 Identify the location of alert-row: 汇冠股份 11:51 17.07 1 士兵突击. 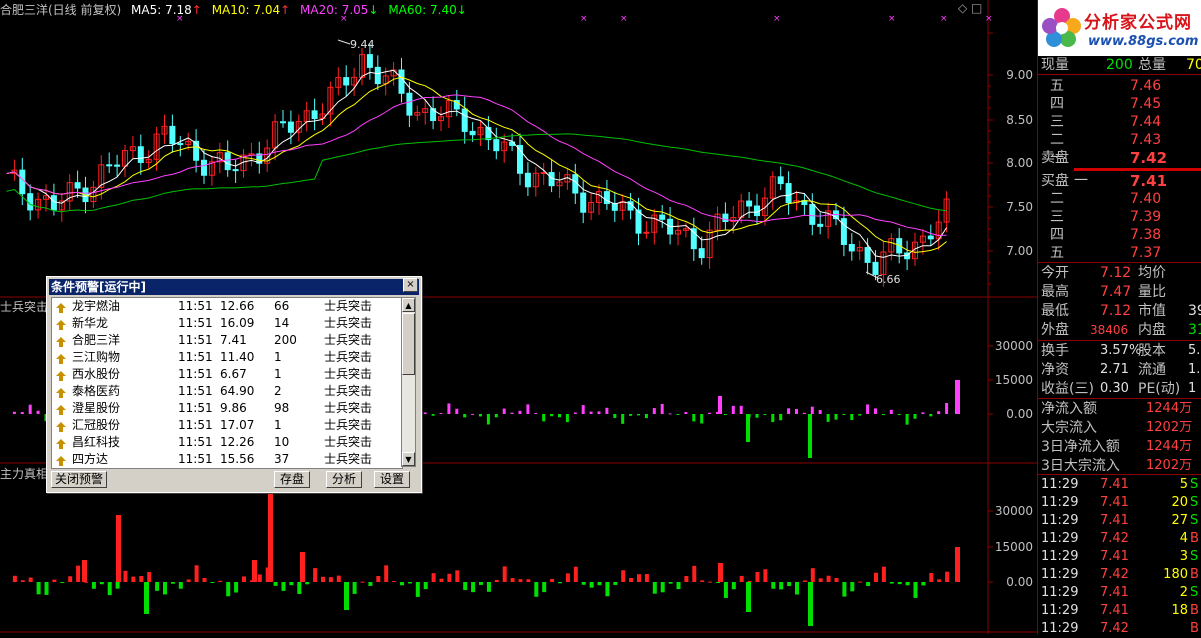
(227, 425).